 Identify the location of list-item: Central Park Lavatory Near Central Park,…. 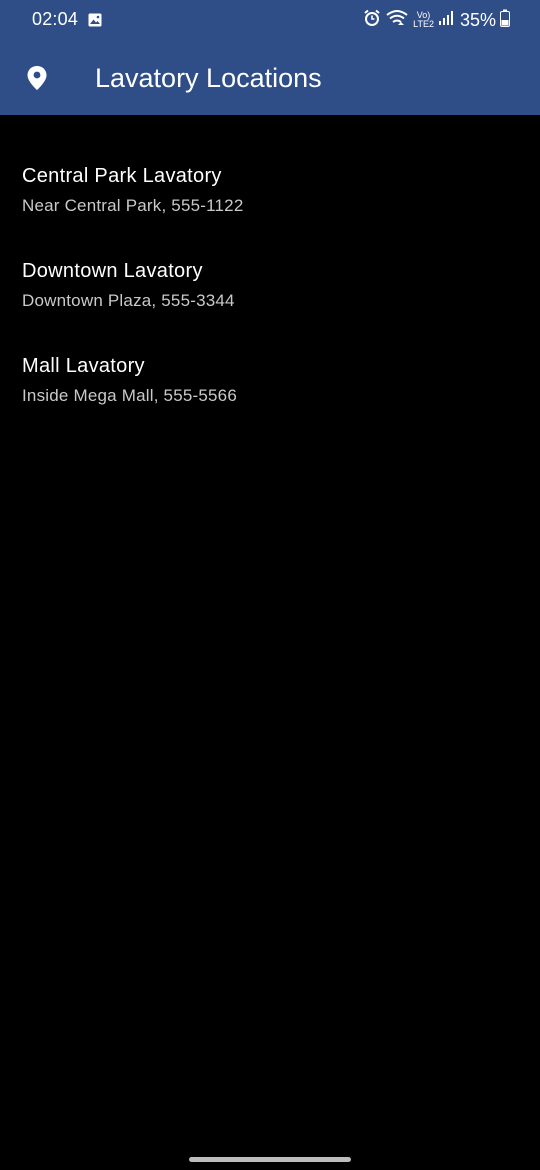
(270, 210).